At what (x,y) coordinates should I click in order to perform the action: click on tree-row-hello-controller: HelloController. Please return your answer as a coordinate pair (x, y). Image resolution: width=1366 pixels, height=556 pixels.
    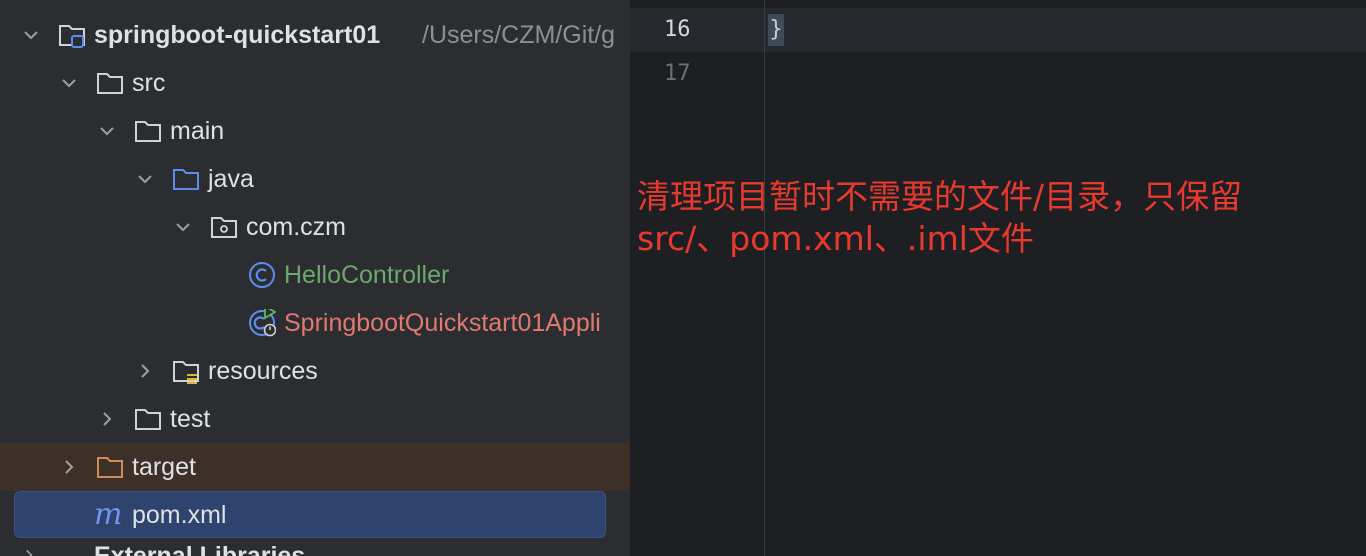
    Looking at the image, I should click on (315, 275).